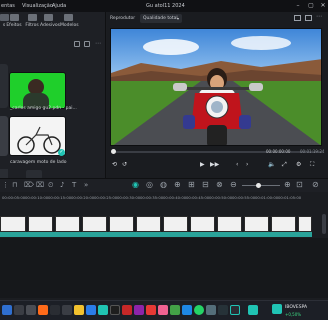 The image size is (328, 320). What do you see at coordinates (217, 152) in the screenshot?
I see `progress-track` at bounding box center [217, 152].